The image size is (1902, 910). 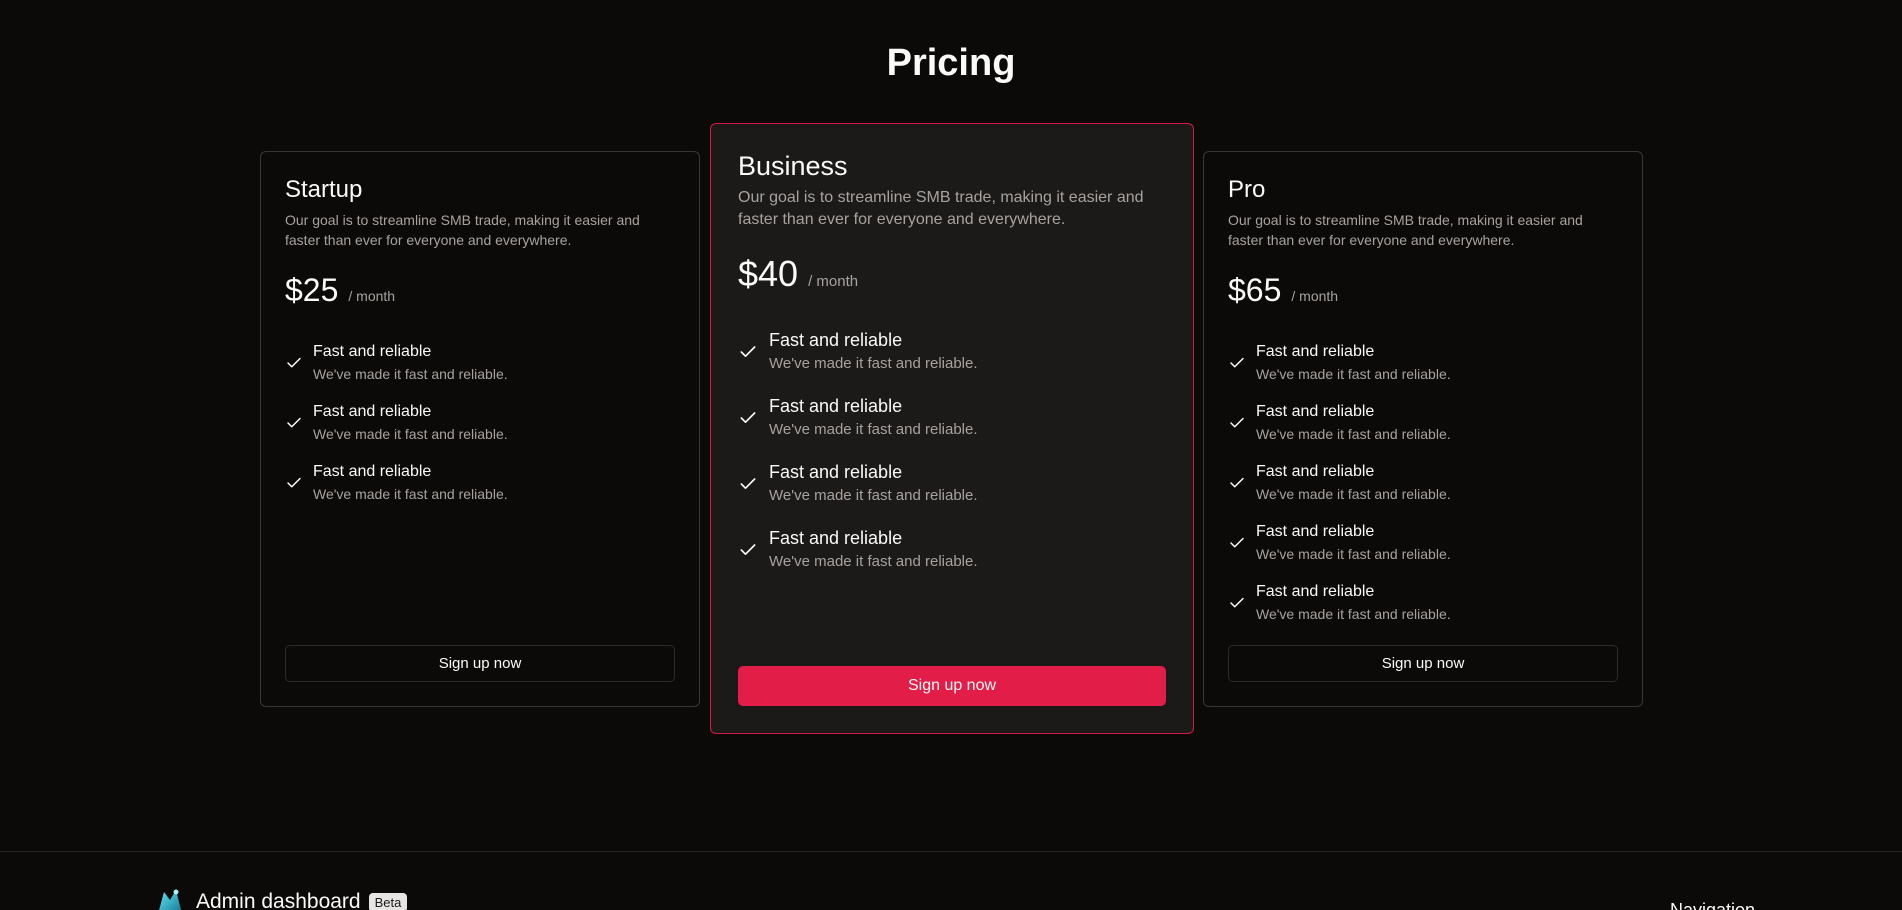 I want to click on beta-badge: Beta, so click(x=388, y=901).